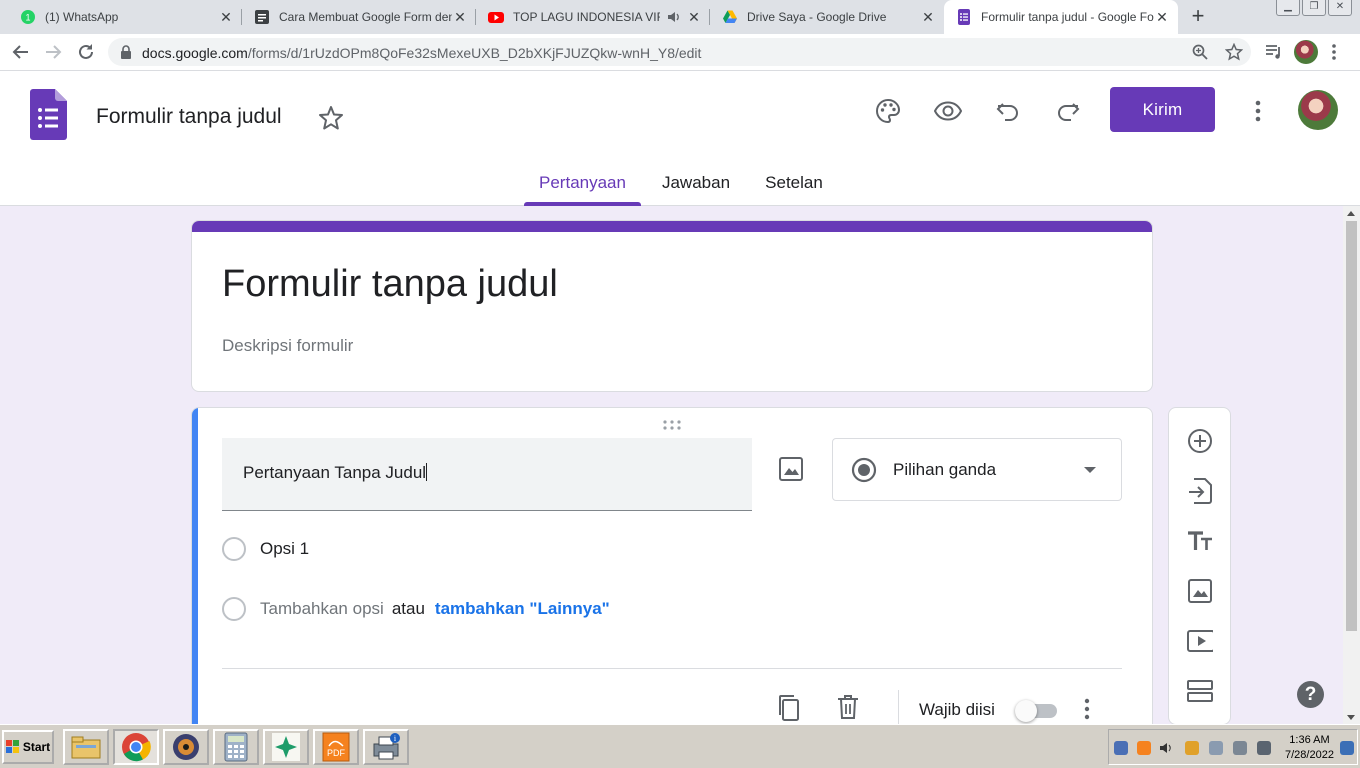 This screenshot has width=1360, height=768. I want to click on send-button: Kirim, so click(1162, 109).